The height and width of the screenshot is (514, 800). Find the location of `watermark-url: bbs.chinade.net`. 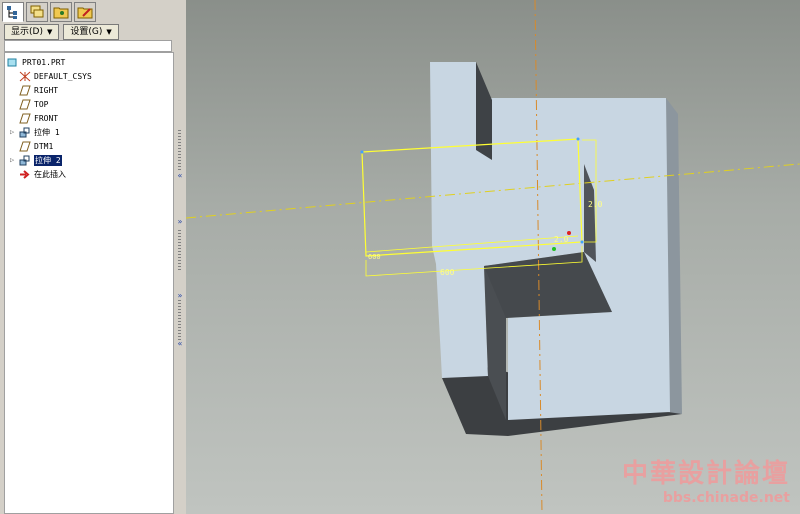

watermark-url: bbs.chinade.net is located at coordinates (726, 498).